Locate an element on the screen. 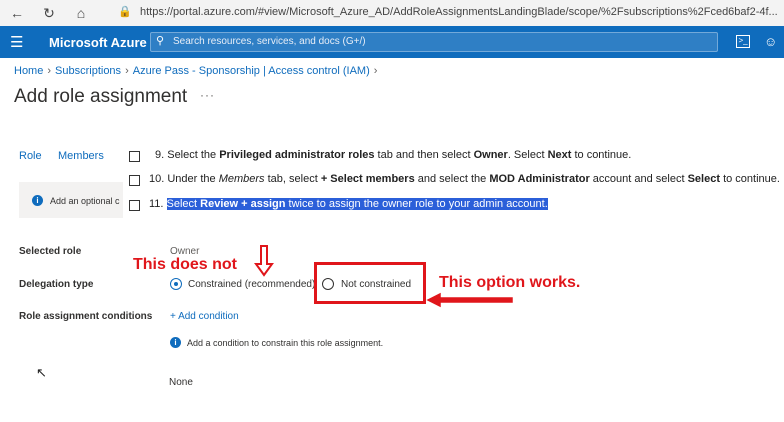  home-icon: ⌂ is located at coordinates (81, 13).